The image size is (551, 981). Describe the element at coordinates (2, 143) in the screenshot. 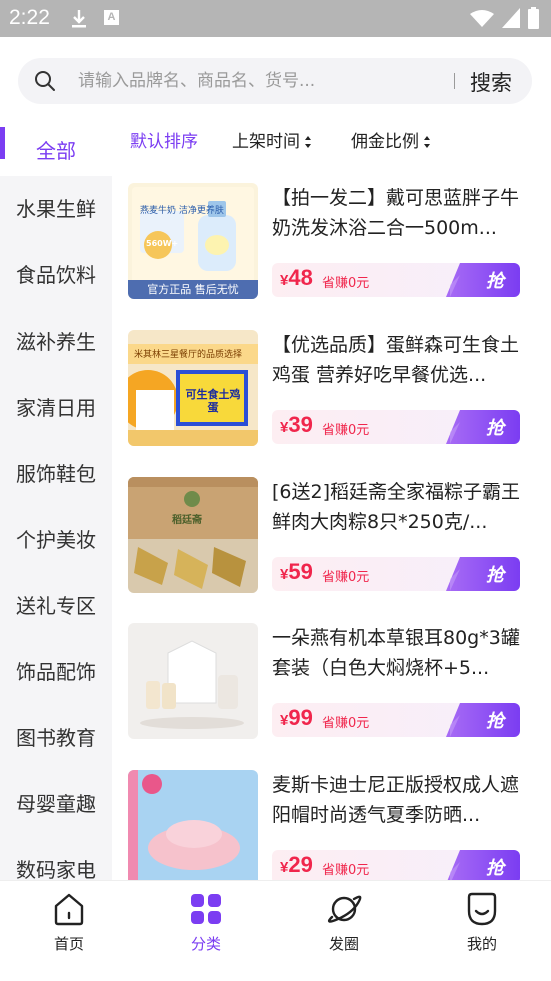

I see `active-indicator` at that location.